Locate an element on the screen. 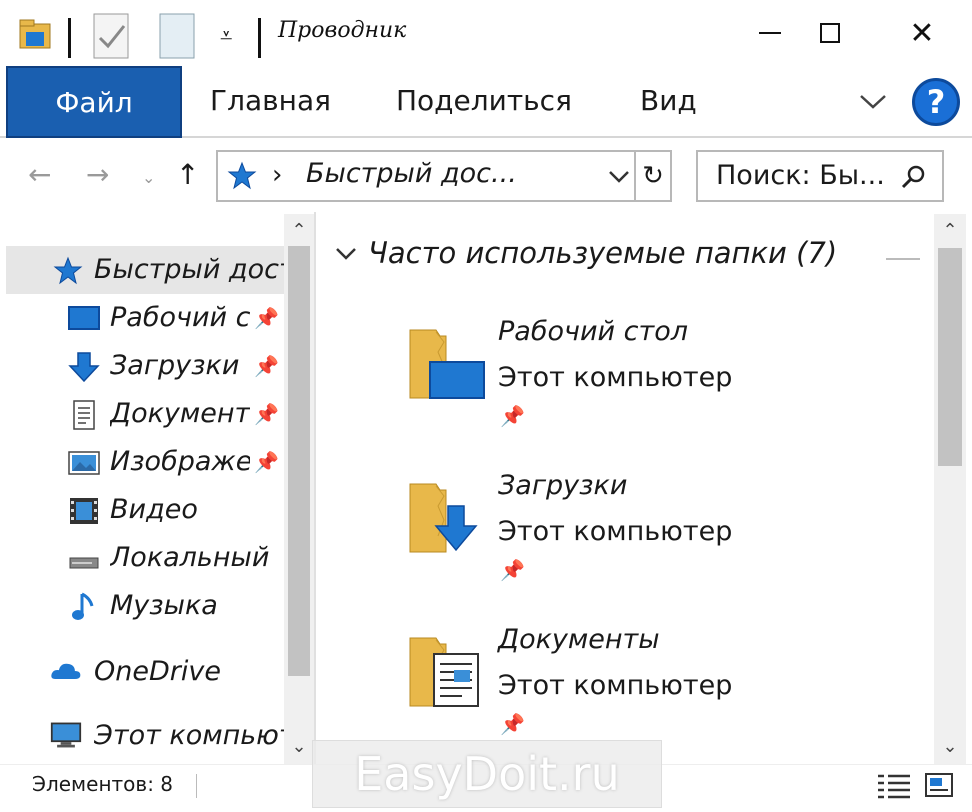 Image resolution: width=972 pixels, height=812 pixels. maximize-icon is located at coordinates (830, 33).